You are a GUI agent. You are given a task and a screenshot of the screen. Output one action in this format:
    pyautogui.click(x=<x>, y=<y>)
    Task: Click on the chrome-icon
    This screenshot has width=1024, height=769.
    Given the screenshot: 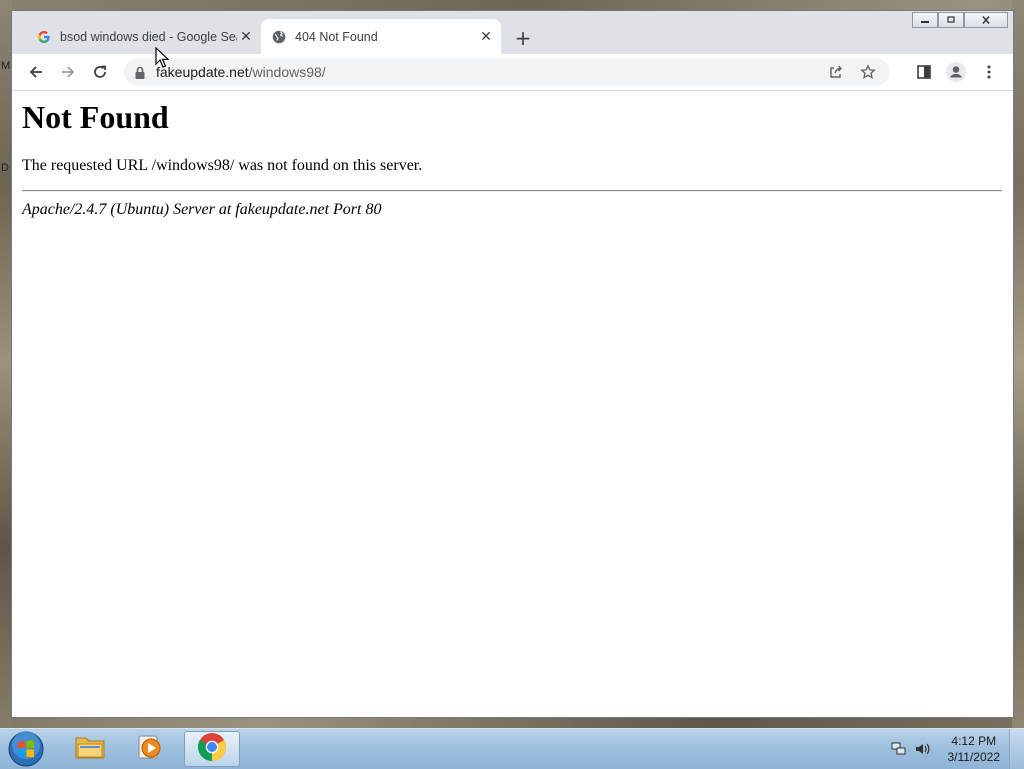 What is the action you would take?
    pyautogui.click(x=212, y=749)
    